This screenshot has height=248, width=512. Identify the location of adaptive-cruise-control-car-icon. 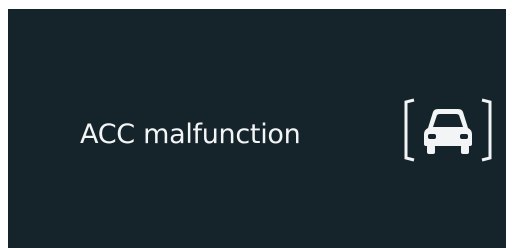
(448, 130).